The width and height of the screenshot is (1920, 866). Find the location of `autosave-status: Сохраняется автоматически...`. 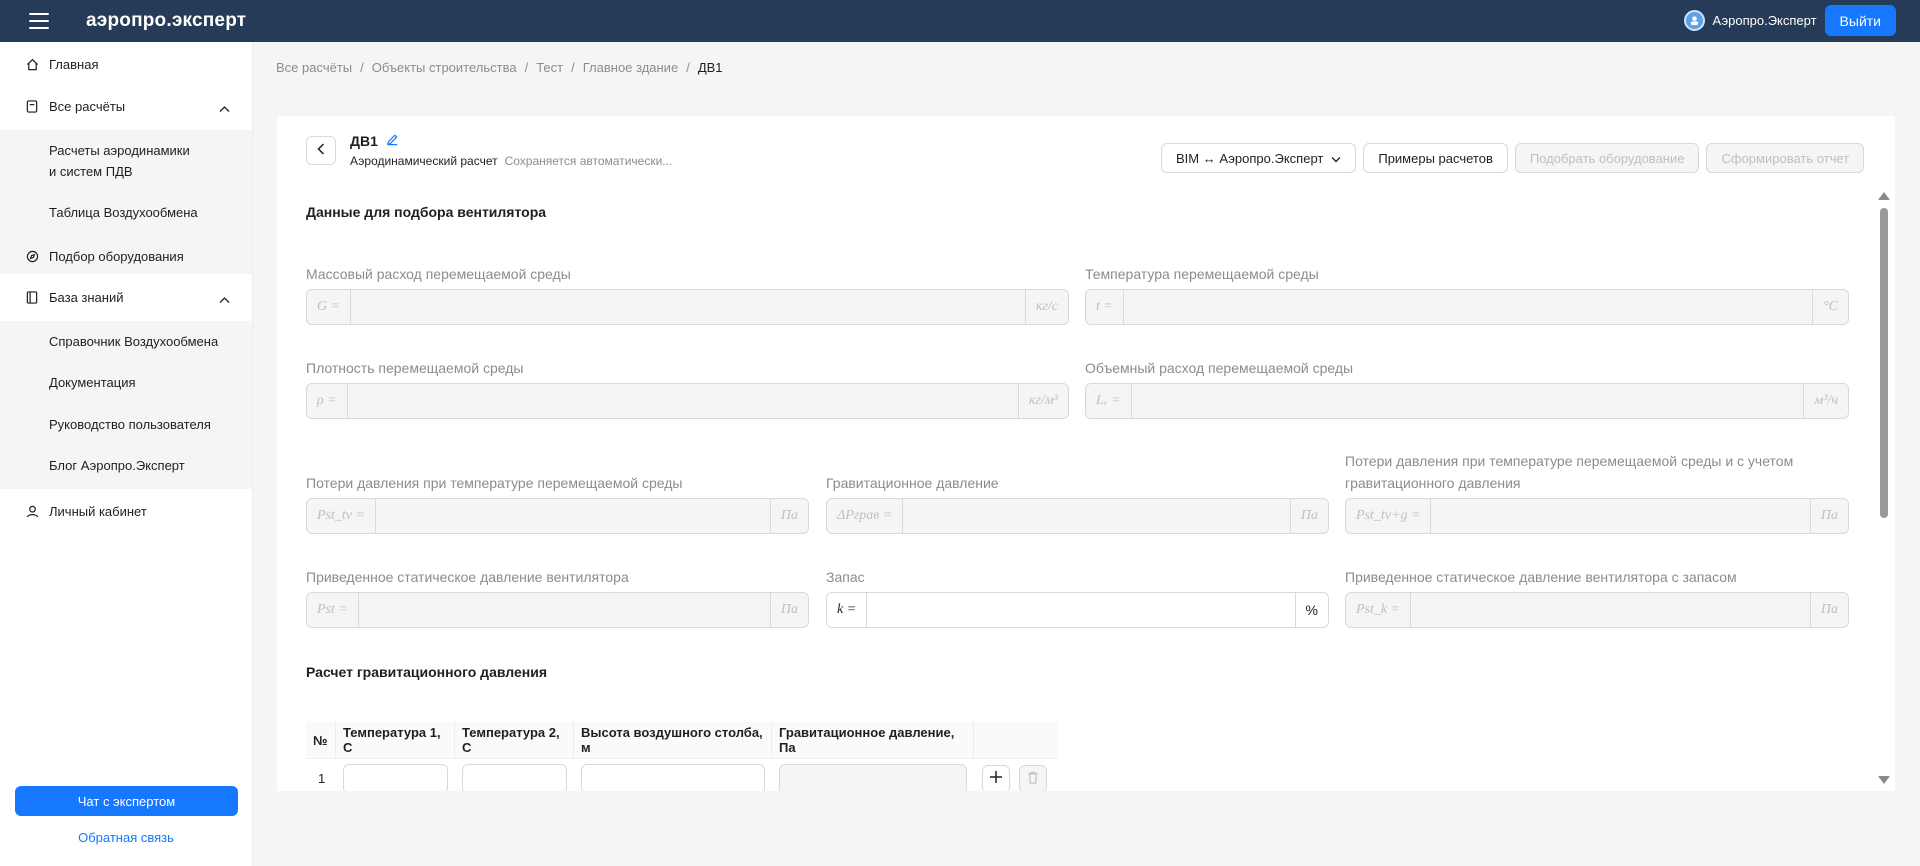

autosave-status: Сохраняется автоматически... is located at coordinates (588, 161).